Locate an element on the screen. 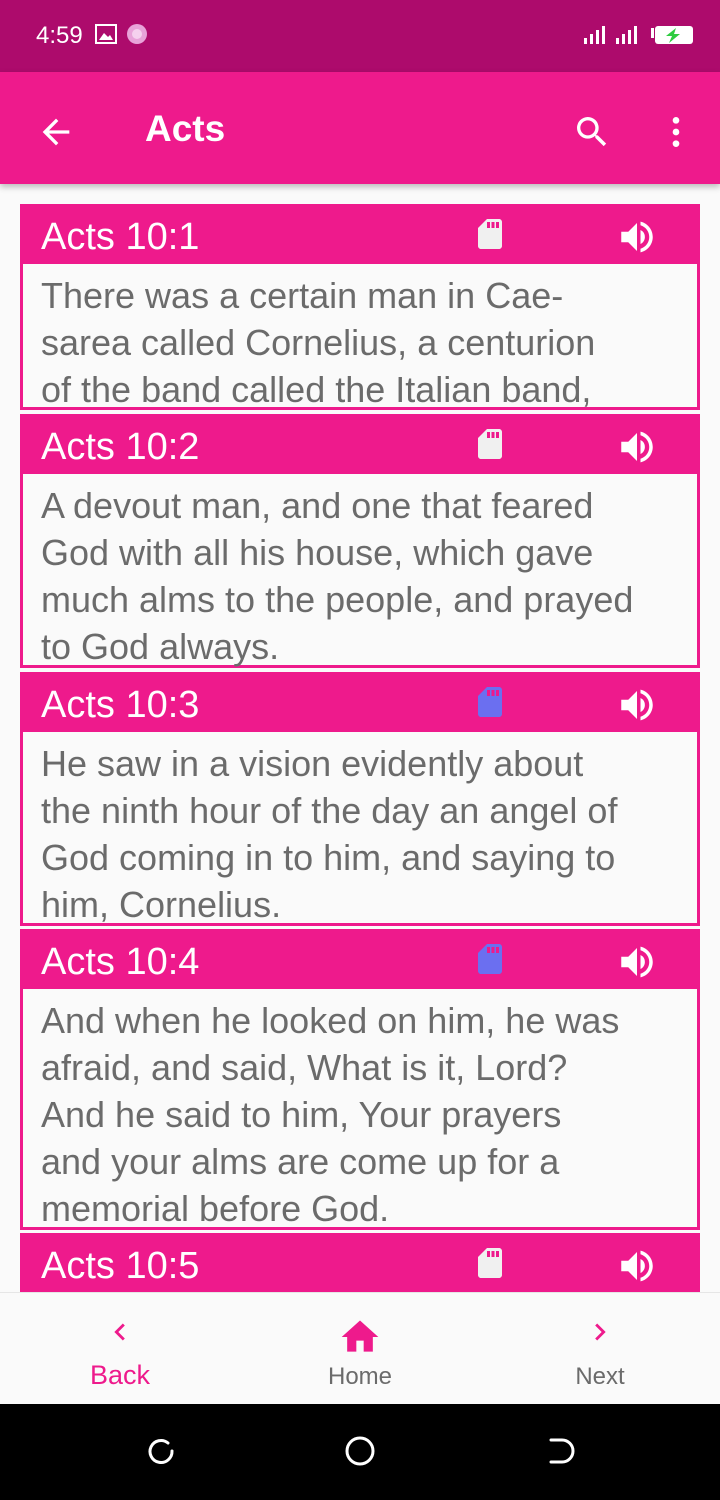 The image size is (720, 1500). battery-charging-icon is located at coordinates (672, 35).